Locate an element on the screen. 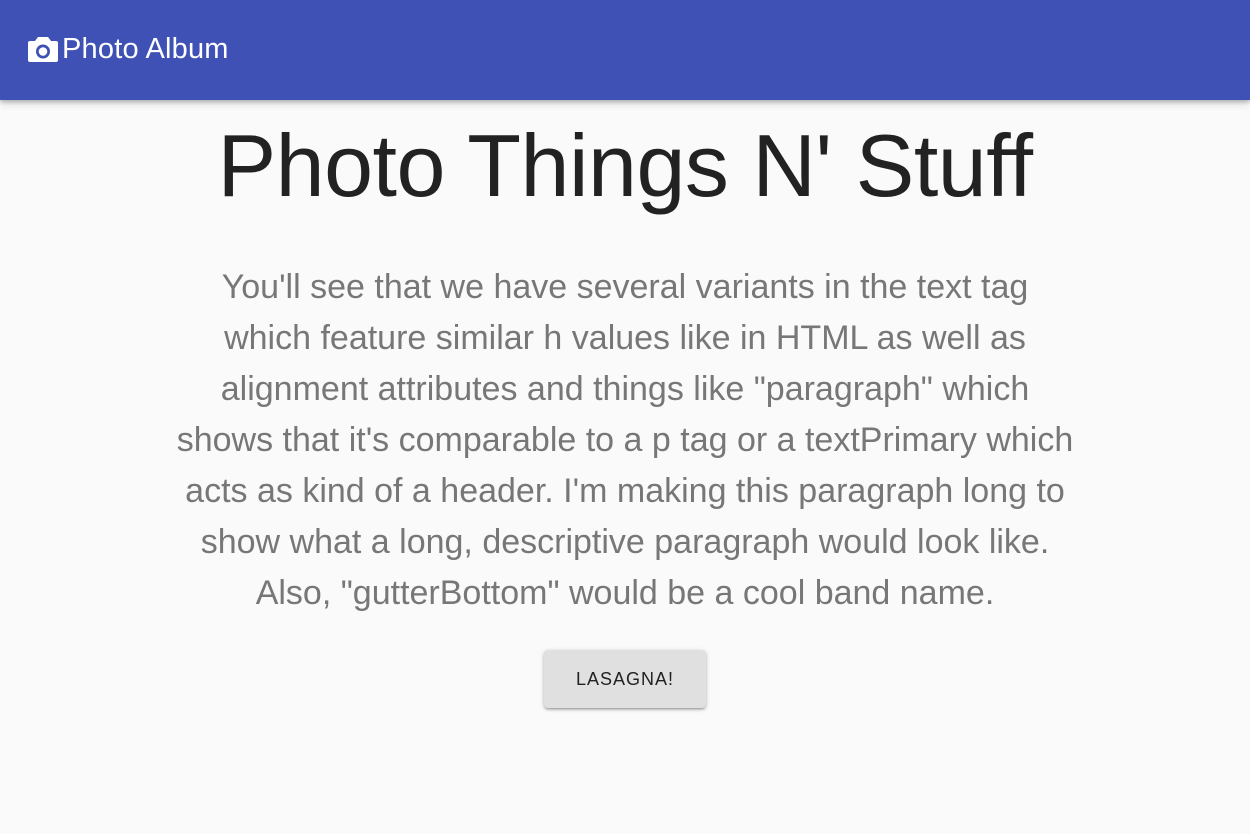  camera-icon is located at coordinates (43, 49).